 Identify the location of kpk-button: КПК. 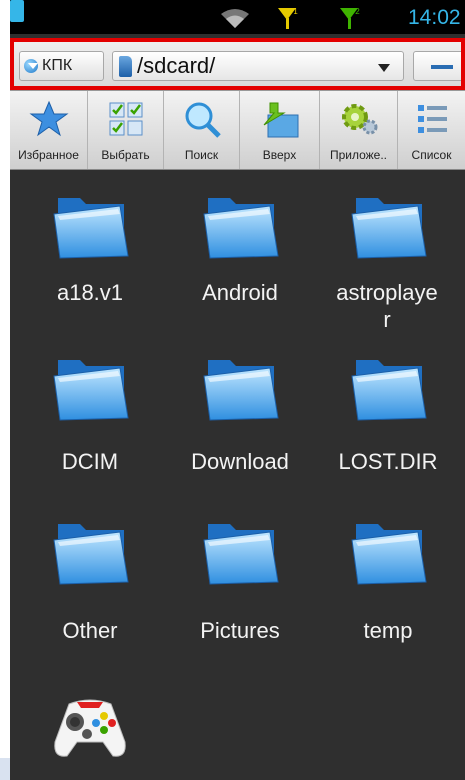
(61, 66).